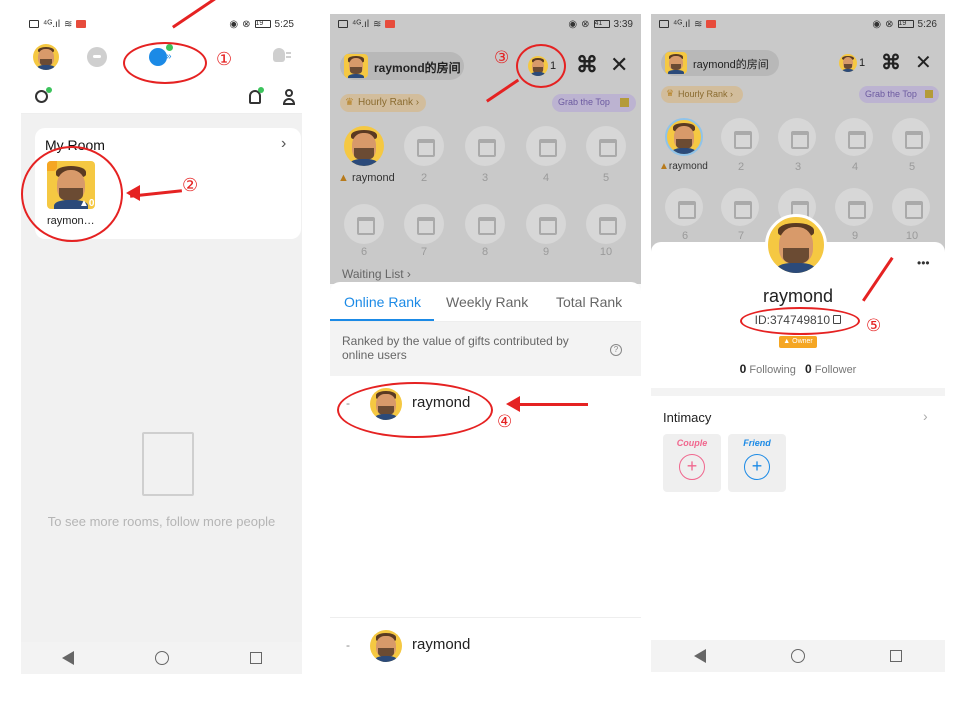 This screenshot has width=965, height=711. Describe the element at coordinates (502, 57) in the screenshot. I see `annotation-number-3: ③` at that location.